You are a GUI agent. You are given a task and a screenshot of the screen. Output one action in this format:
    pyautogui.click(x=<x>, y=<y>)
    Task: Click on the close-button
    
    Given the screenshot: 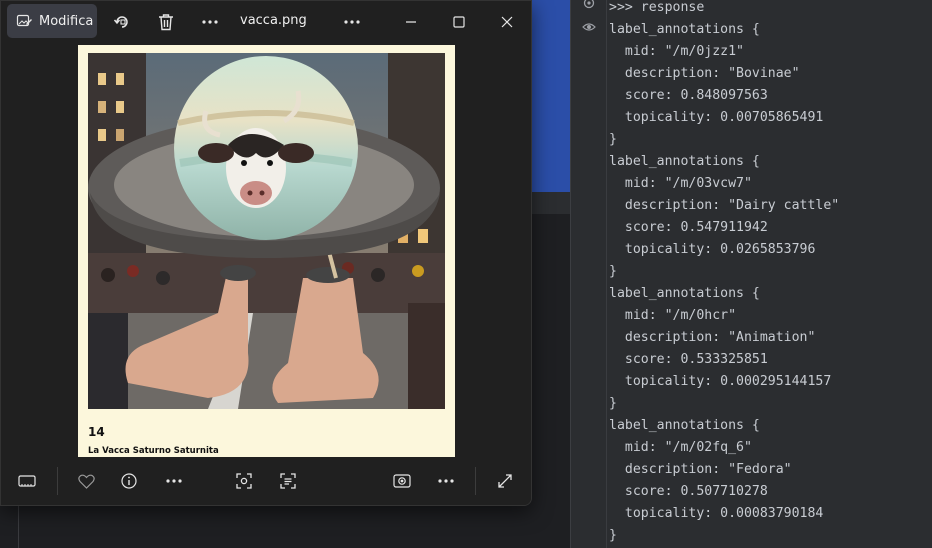 What is the action you would take?
    pyautogui.click(x=507, y=22)
    